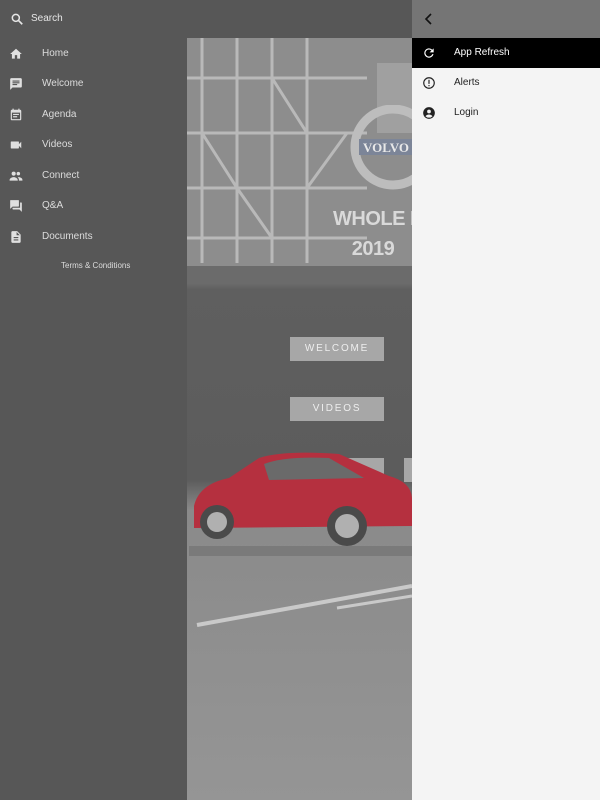 Image resolution: width=600 pixels, height=800 pixels. What do you see at coordinates (93, 54) in the screenshot?
I see `sidebar-item-home: Home` at bounding box center [93, 54].